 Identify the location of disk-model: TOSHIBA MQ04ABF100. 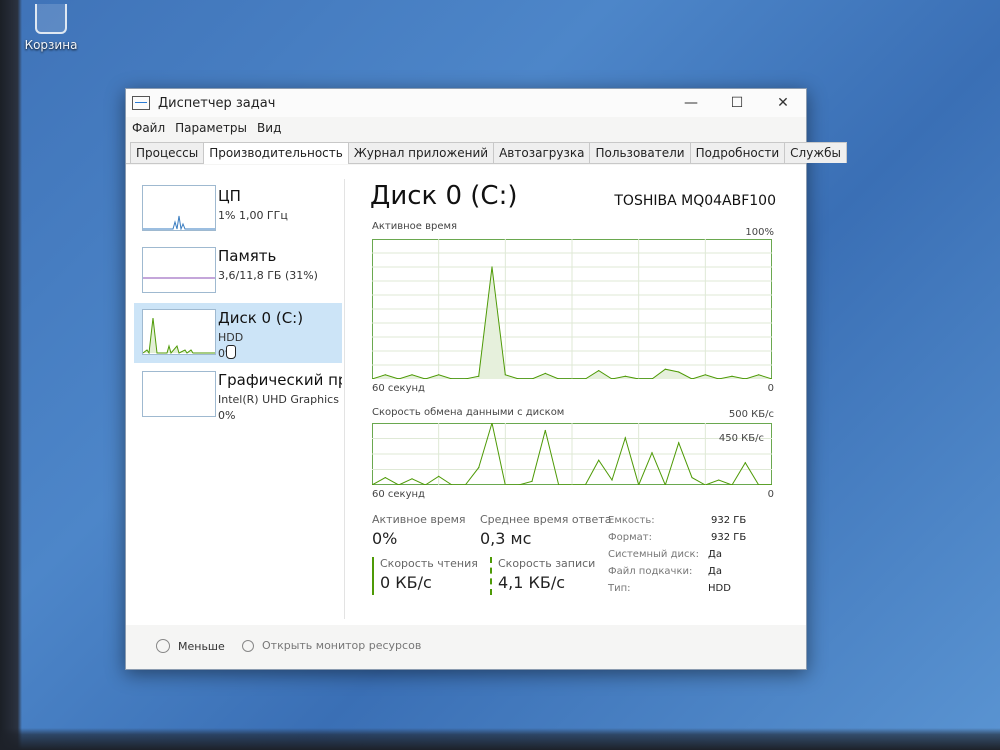
(695, 201).